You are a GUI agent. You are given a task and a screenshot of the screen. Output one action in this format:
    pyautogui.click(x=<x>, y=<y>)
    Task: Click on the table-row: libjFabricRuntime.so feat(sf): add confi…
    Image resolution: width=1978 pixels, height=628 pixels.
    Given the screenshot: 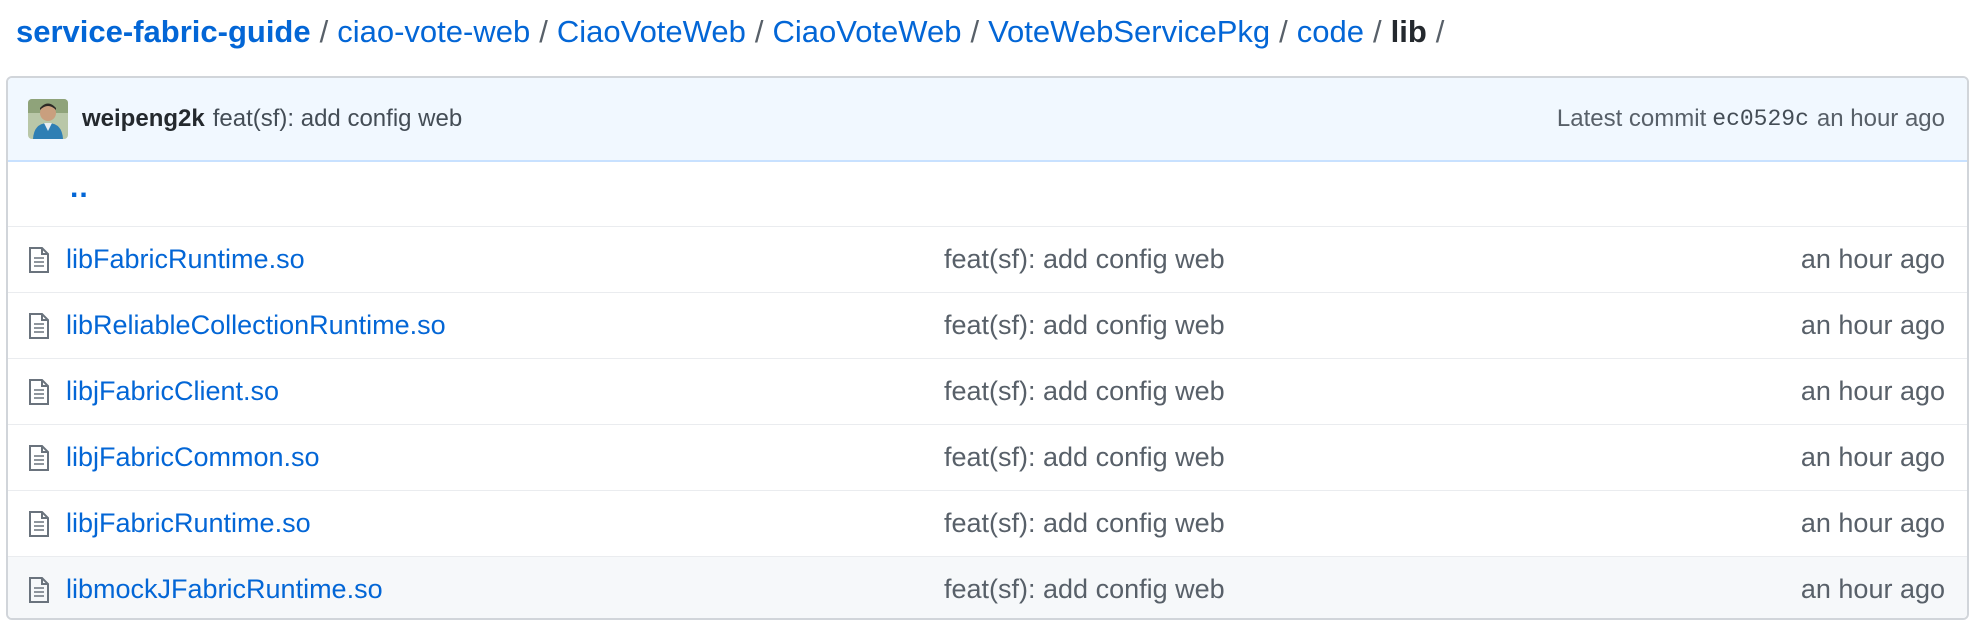 What is the action you would take?
    pyautogui.click(x=987, y=523)
    